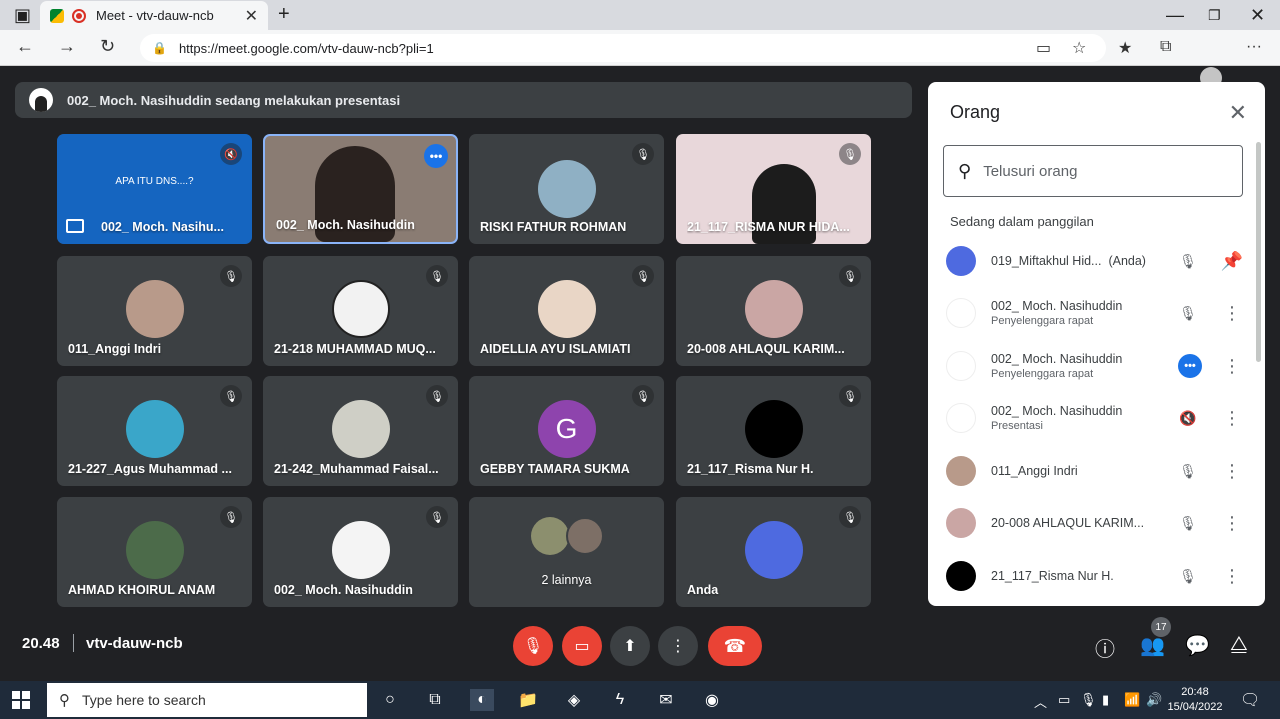 This screenshot has width=1280, height=719. What do you see at coordinates (533, 646) in the screenshot?
I see `microphone-toggle-button: 🎙` at bounding box center [533, 646].